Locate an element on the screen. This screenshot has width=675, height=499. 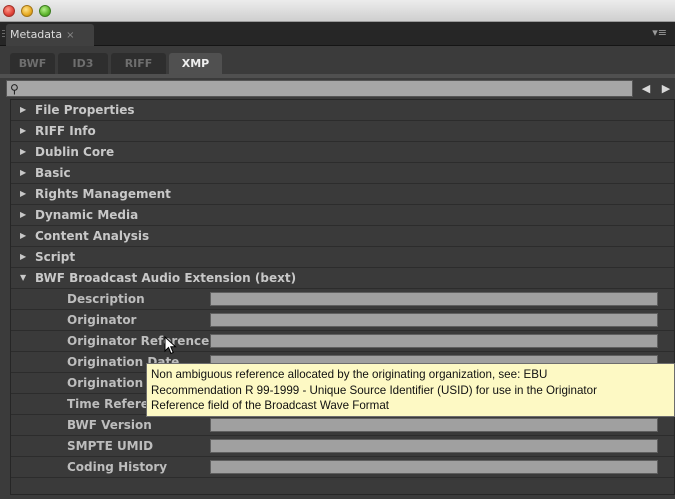
tab-metadata: Metadata × is located at coordinates (50, 35).